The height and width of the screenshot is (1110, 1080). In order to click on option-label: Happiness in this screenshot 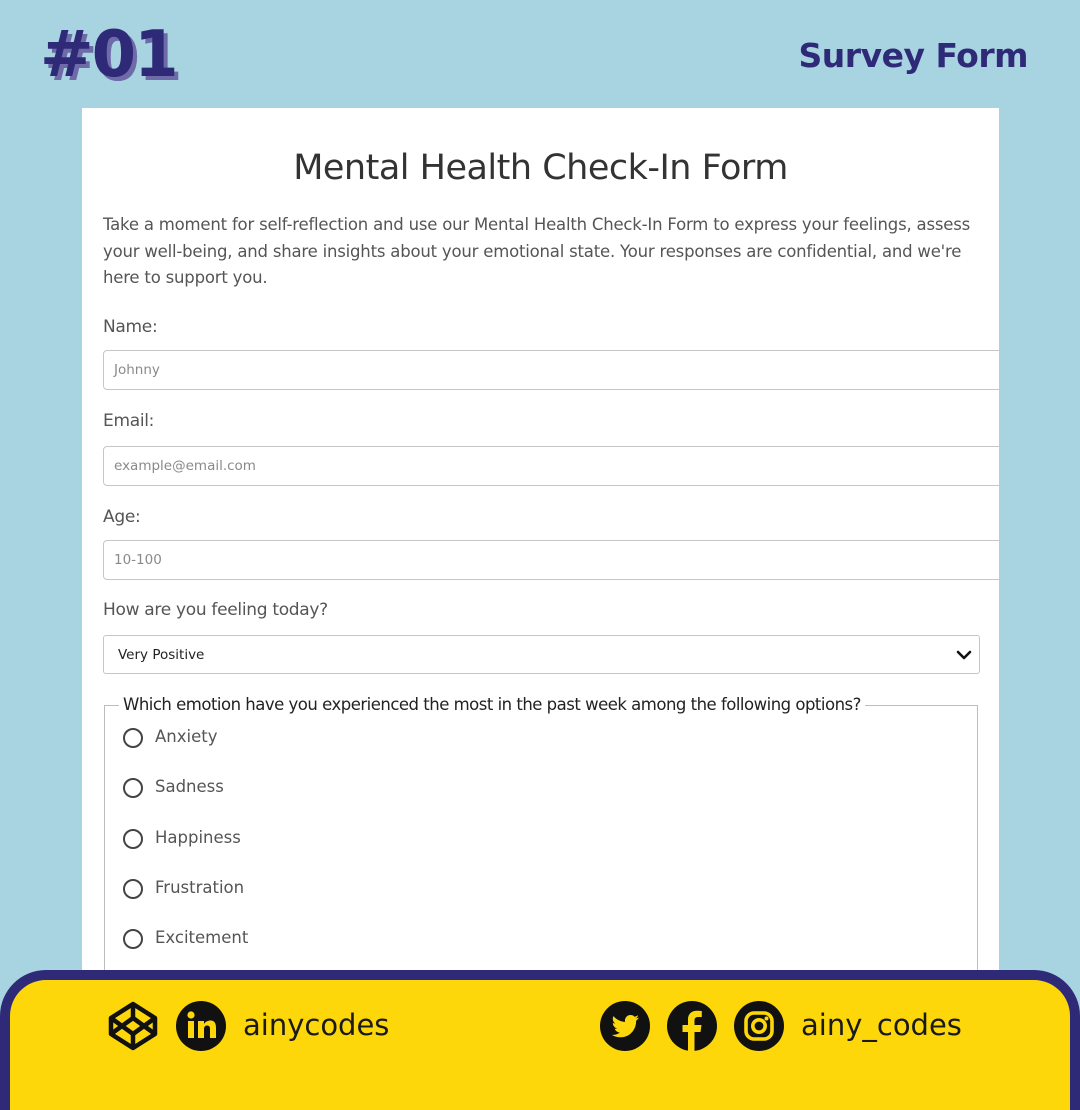, I will do `click(198, 837)`.